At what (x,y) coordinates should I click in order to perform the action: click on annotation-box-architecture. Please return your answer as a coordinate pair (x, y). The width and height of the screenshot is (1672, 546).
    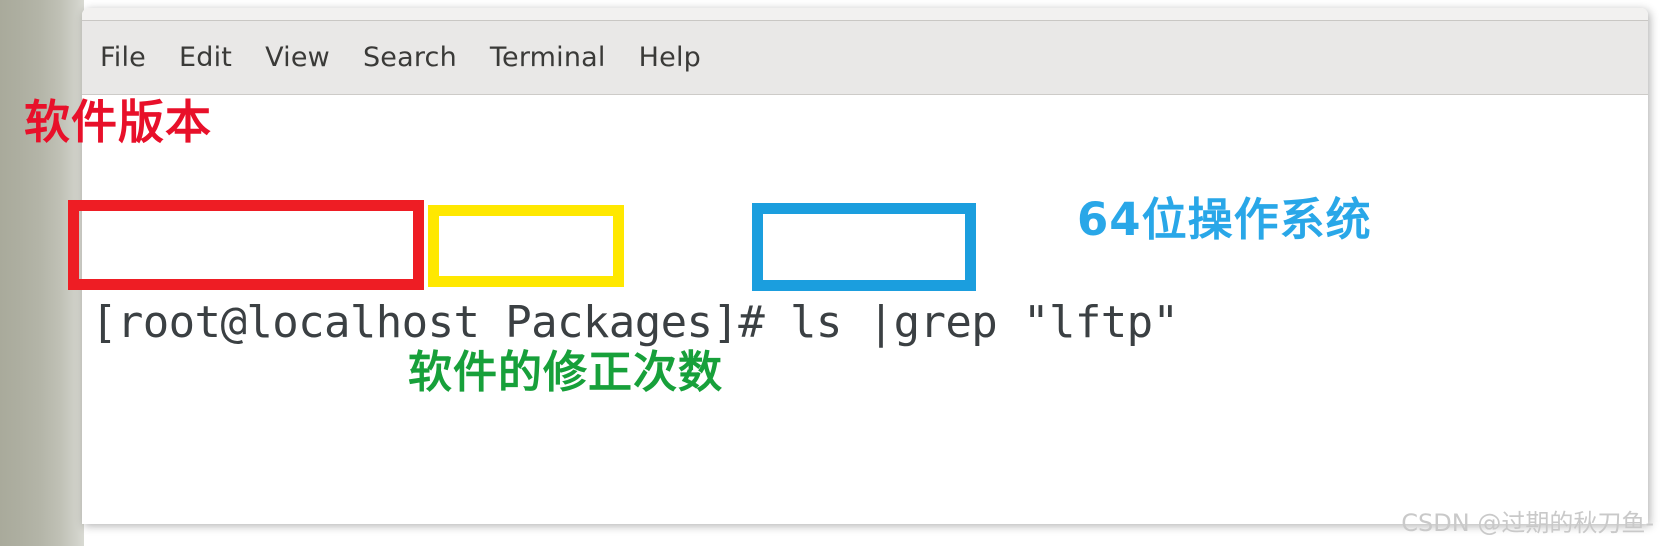
    Looking at the image, I should click on (864, 247).